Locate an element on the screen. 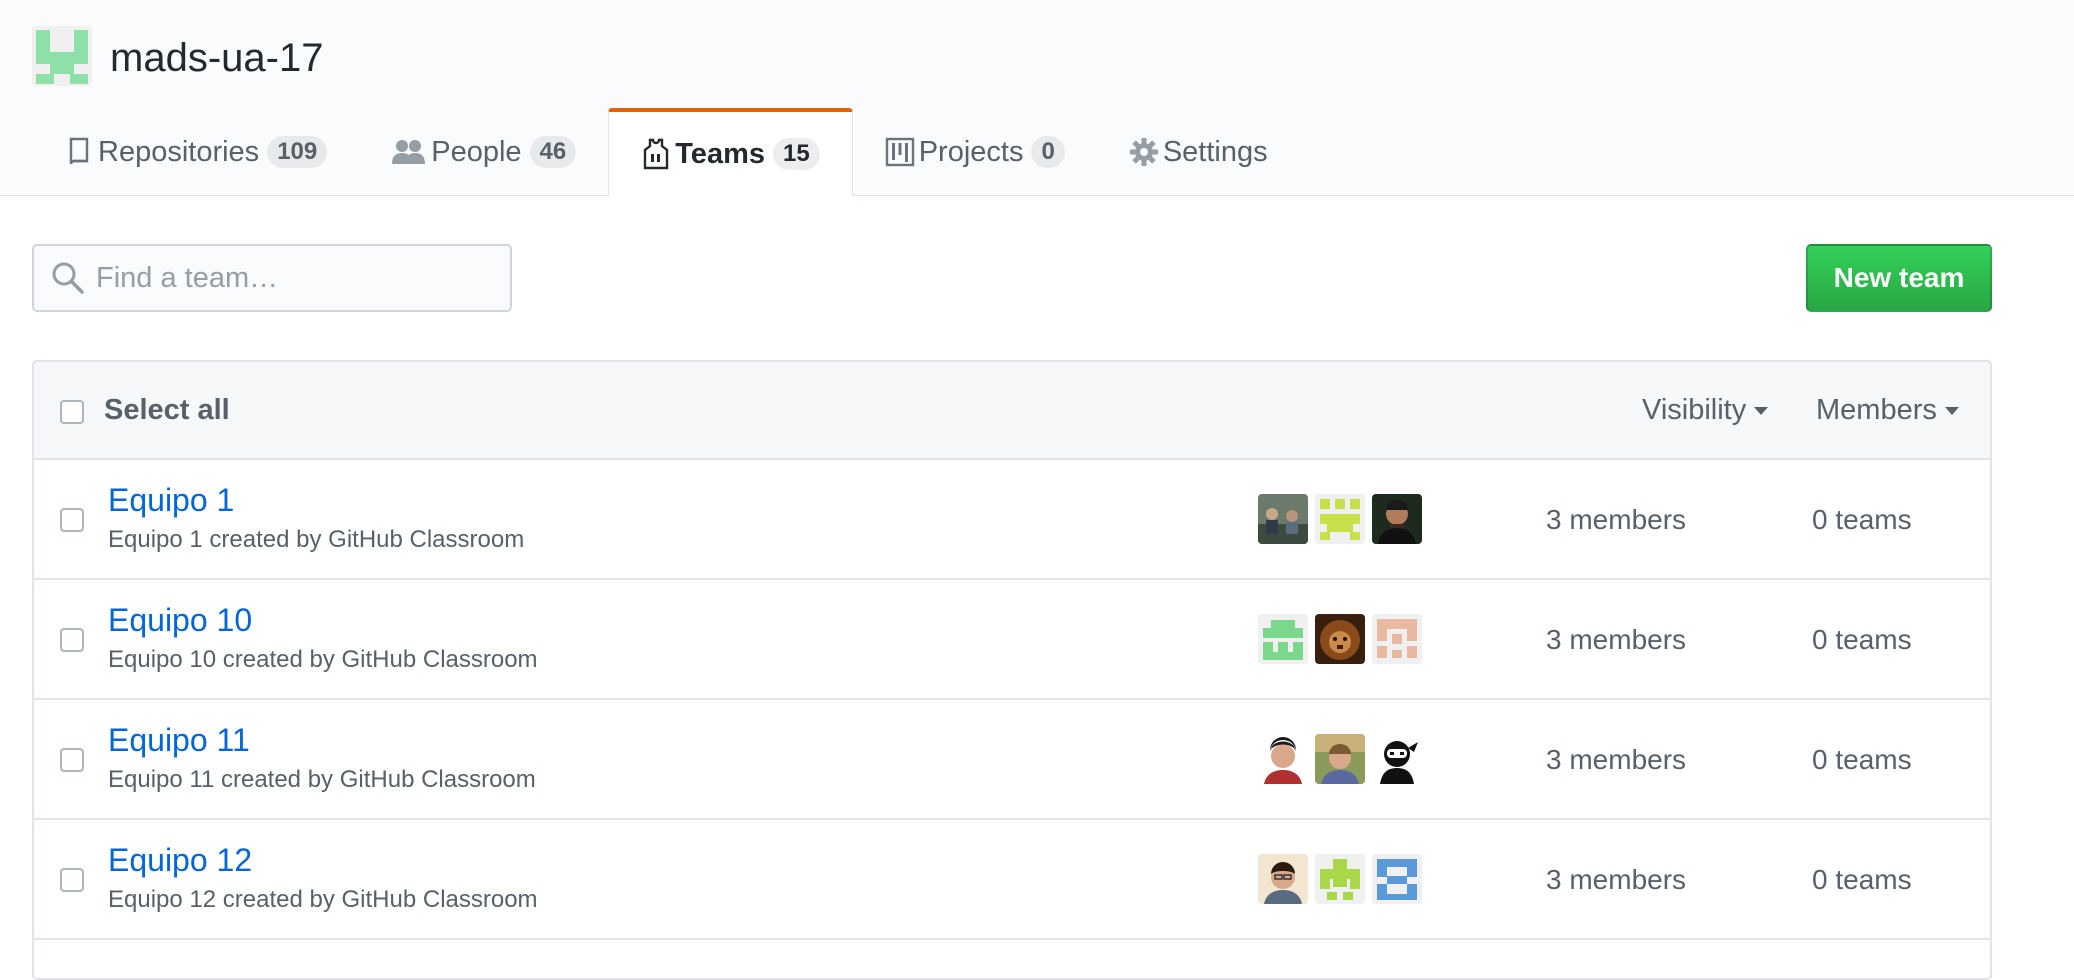 The width and height of the screenshot is (2074, 980). tab-label: Repositories is located at coordinates (179, 151).